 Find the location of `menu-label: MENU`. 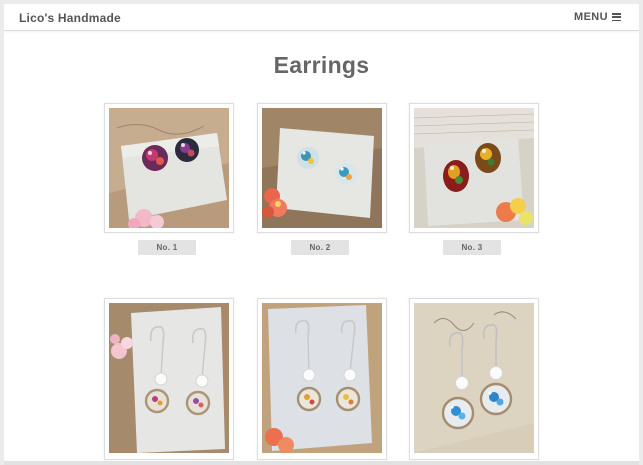

menu-label: MENU is located at coordinates (591, 17).